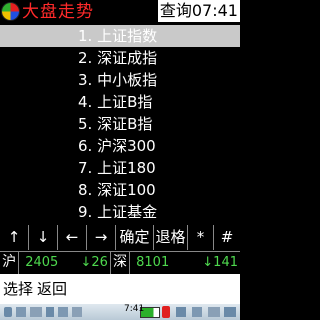  What do you see at coordinates (58, 12) in the screenshot?
I see `app-title: 大盘走势` at bounding box center [58, 12].